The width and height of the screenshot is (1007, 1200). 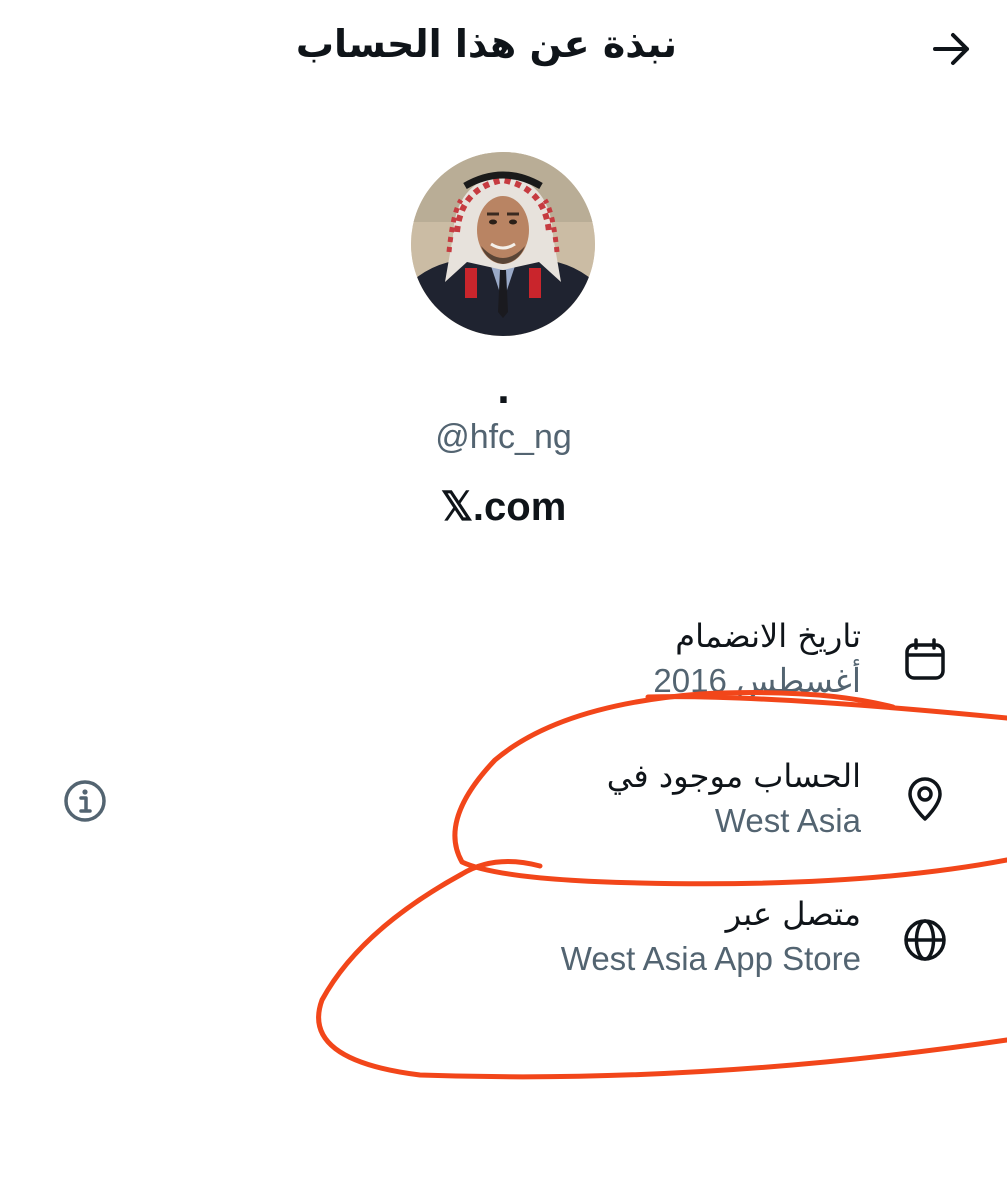 What do you see at coordinates (757, 680) in the screenshot?
I see `join-date-value: أغسطس 2016` at bounding box center [757, 680].